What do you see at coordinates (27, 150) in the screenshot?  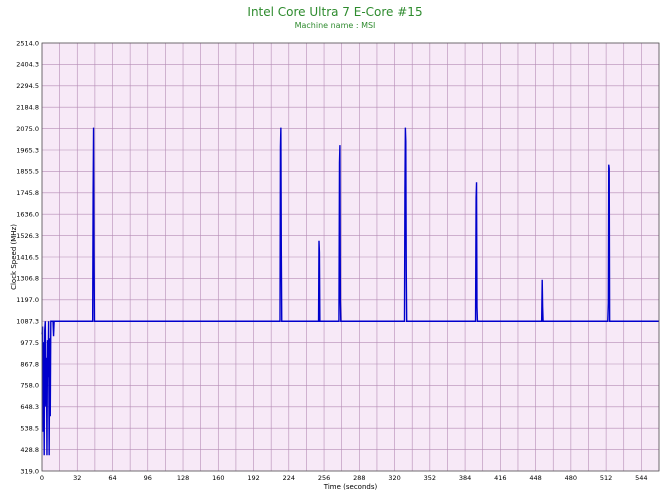 I see `y-tick-label: 1965.3` at bounding box center [27, 150].